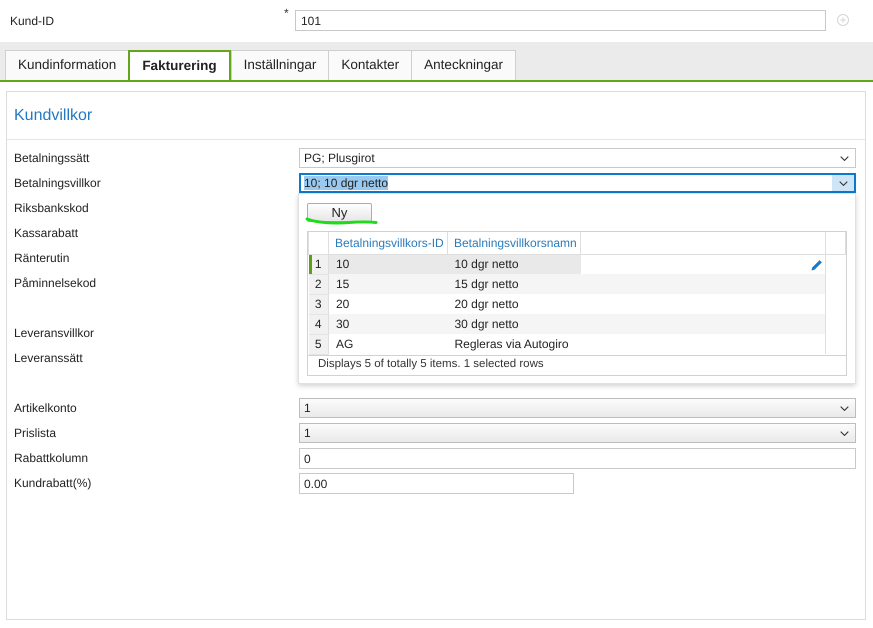 Image resolution: width=873 pixels, height=628 pixels. I want to click on row-number: 2, so click(318, 284).